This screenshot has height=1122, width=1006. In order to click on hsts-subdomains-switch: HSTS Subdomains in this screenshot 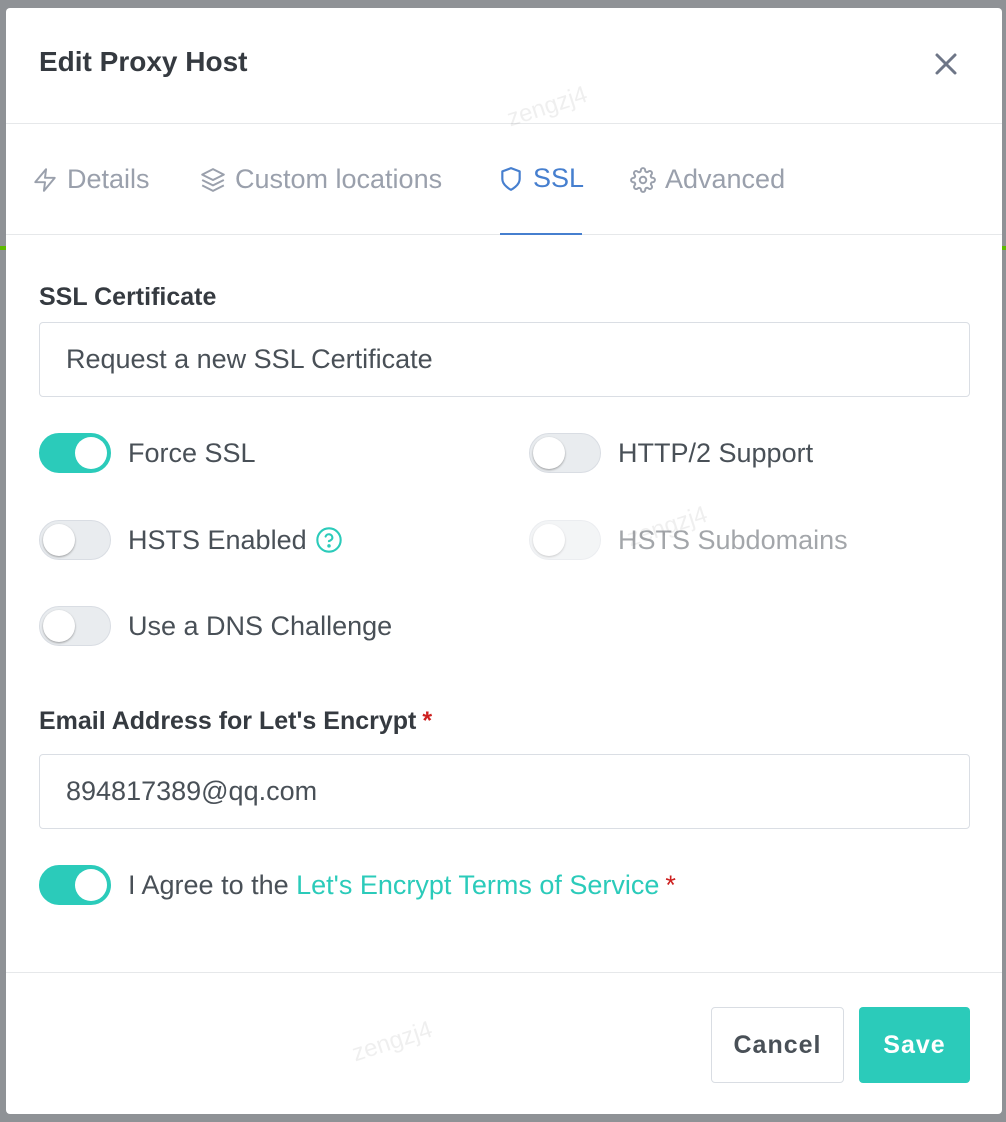, I will do `click(688, 540)`.